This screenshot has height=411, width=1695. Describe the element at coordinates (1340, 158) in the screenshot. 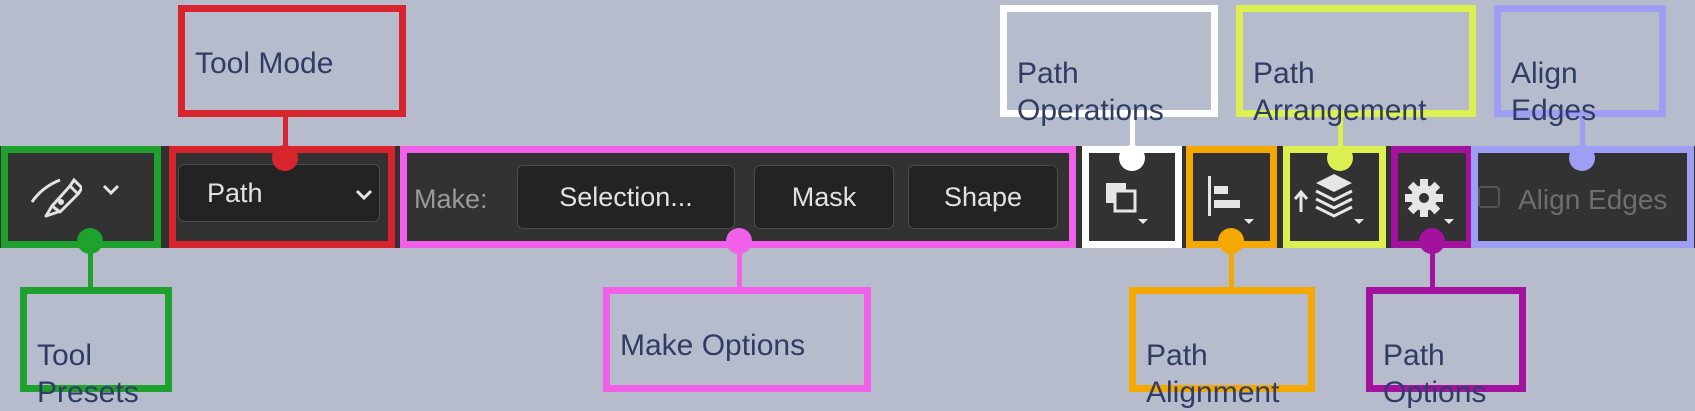

I see `path-arrangement-dot` at that location.